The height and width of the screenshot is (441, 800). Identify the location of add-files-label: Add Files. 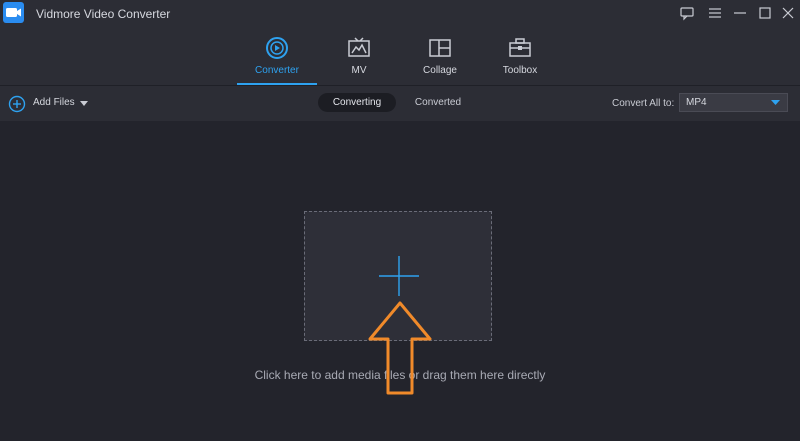
(54, 102).